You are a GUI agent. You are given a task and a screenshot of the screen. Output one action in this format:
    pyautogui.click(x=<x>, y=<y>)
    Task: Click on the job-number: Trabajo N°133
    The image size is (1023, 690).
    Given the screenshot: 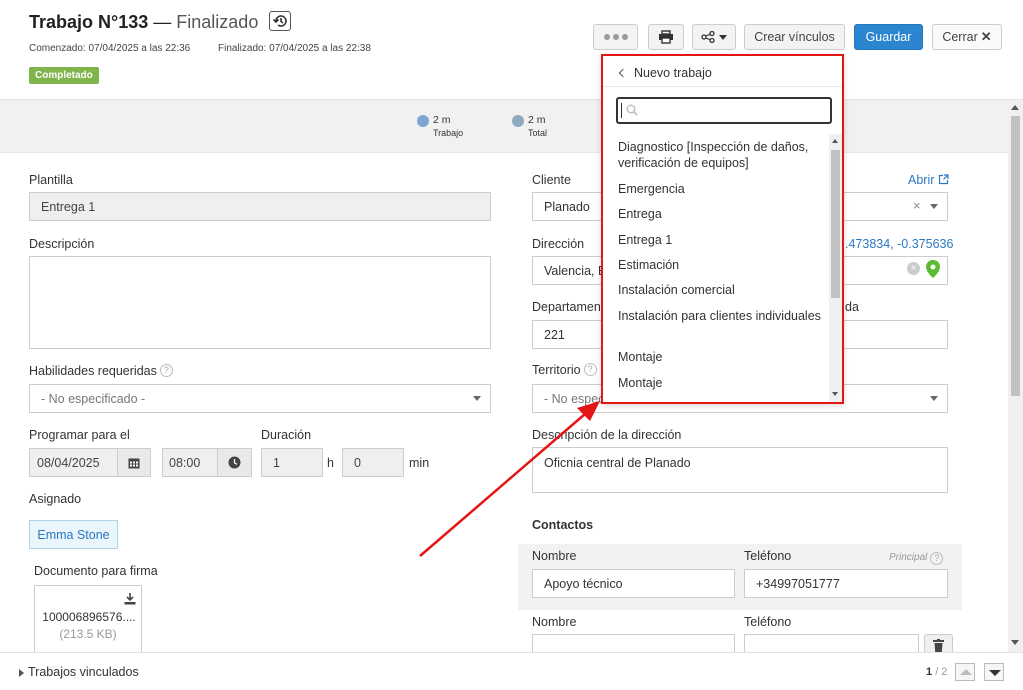 What is the action you would take?
    pyautogui.click(x=89, y=22)
    